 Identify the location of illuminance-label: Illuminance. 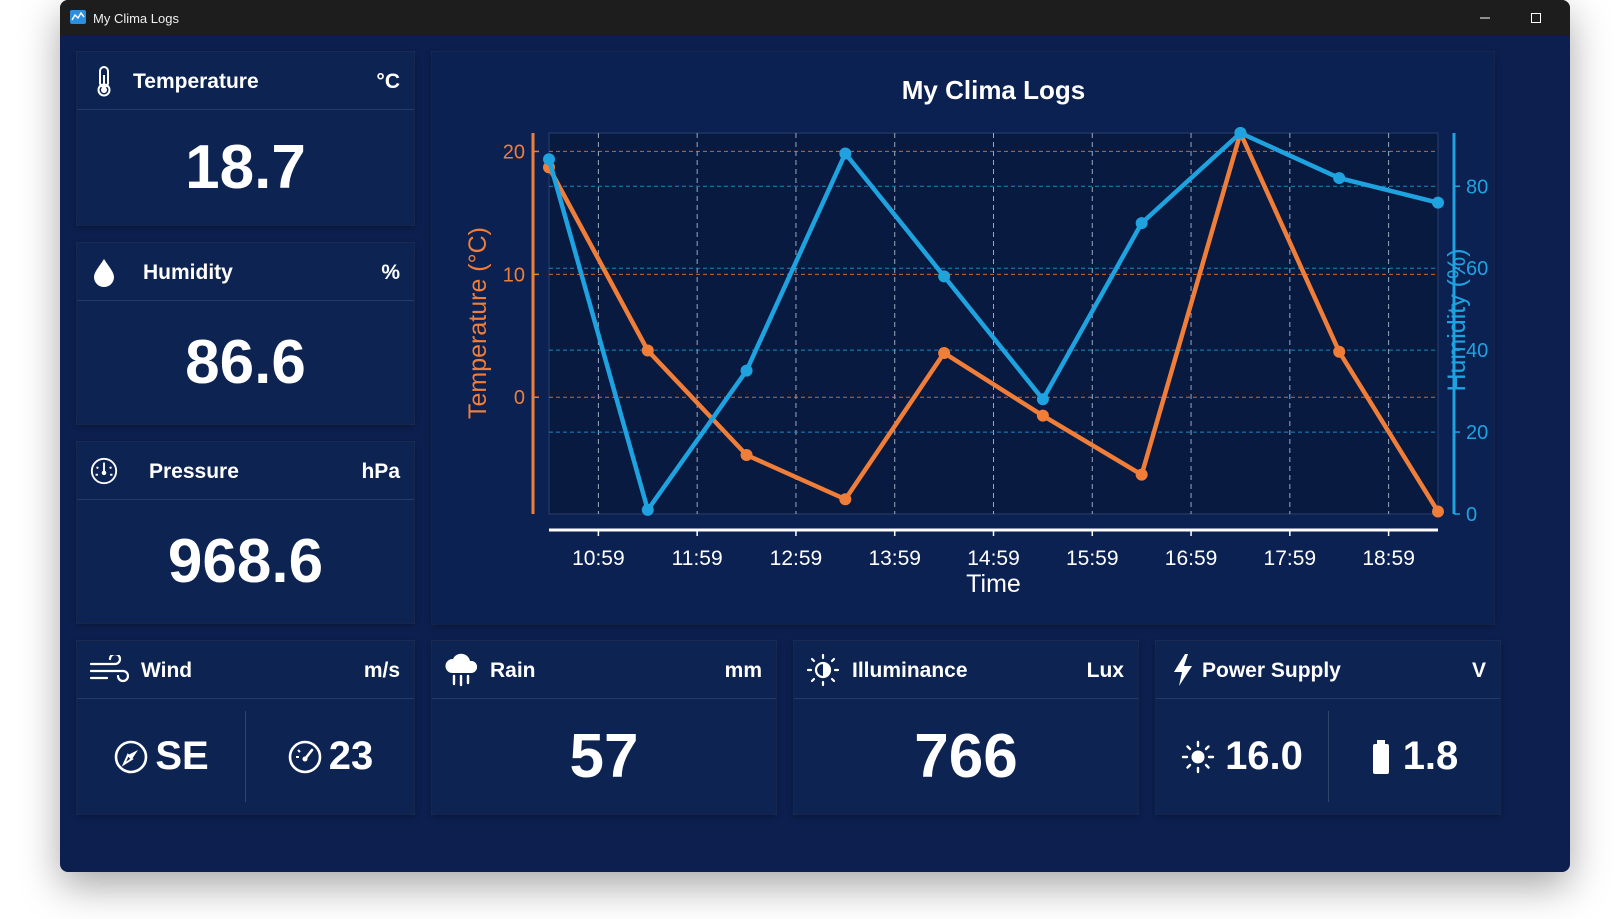
(910, 670).